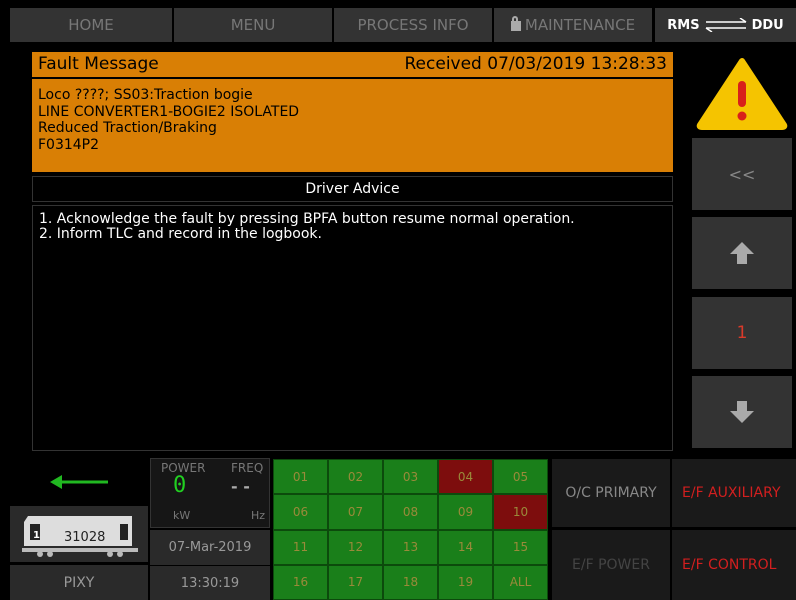 The image size is (796, 600). I want to click on unit-cell-10: 10, so click(520, 512).